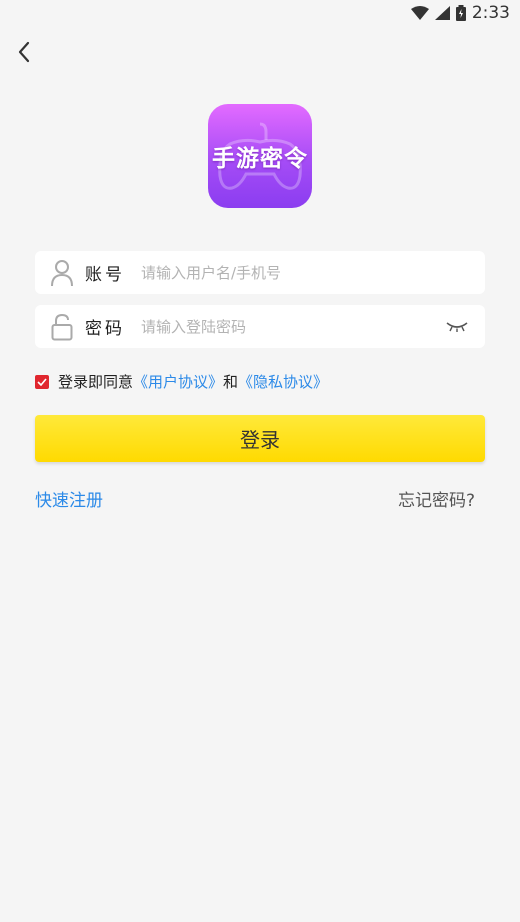 This screenshot has width=520, height=922. What do you see at coordinates (96, 382) in the screenshot?
I see `agreement-prefix: 登录即同意` at bounding box center [96, 382].